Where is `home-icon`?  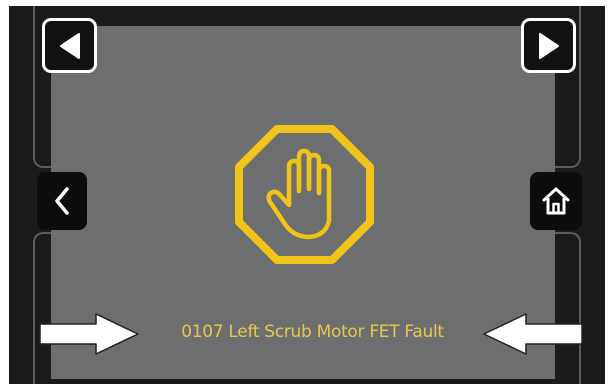 home-icon is located at coordinates (556, 201).